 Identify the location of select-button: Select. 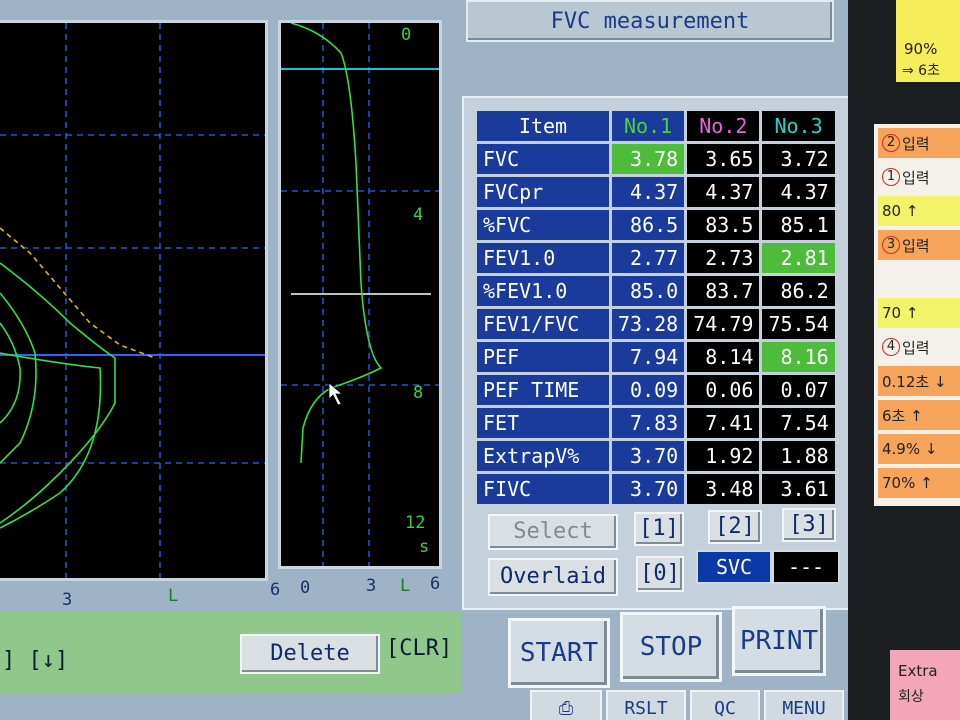
(553, 532).